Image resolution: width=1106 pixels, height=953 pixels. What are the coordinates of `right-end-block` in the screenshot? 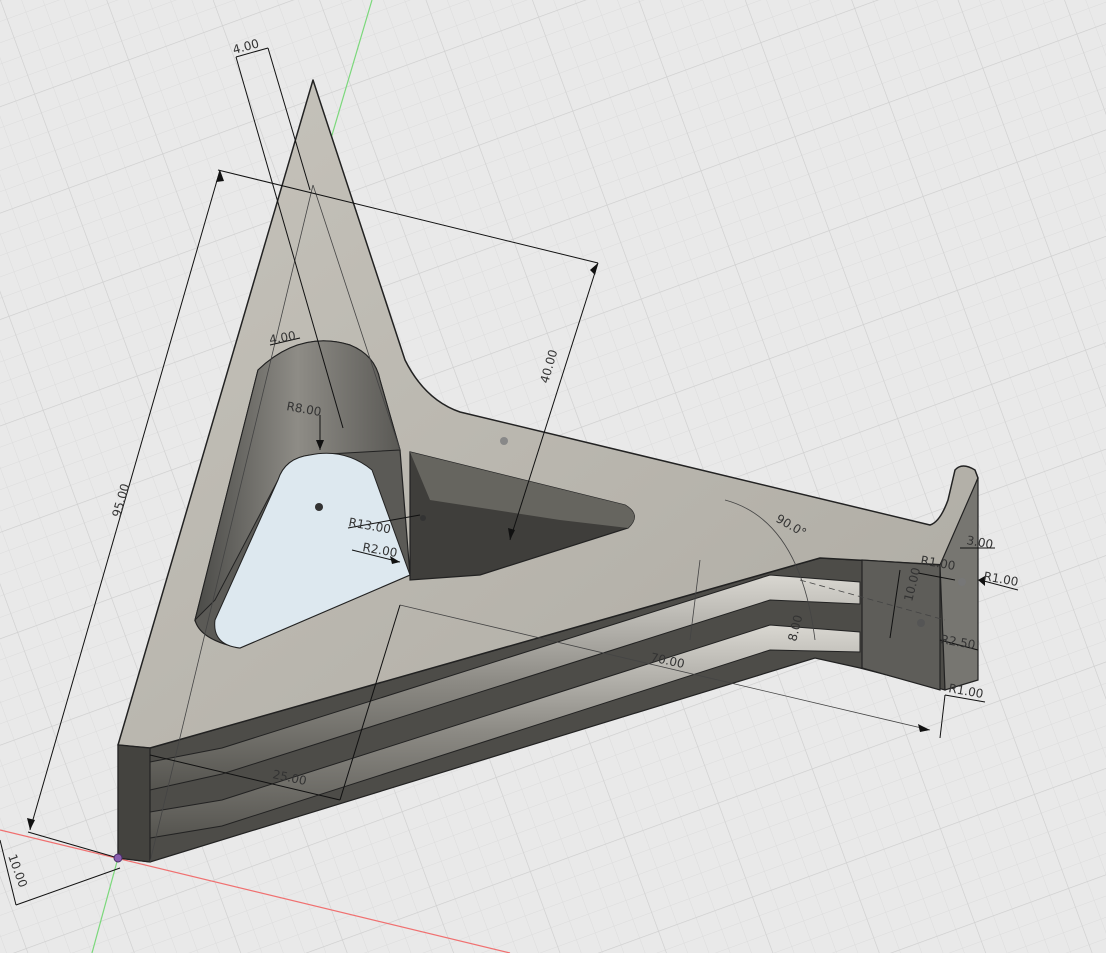 It's located at (901, 625).